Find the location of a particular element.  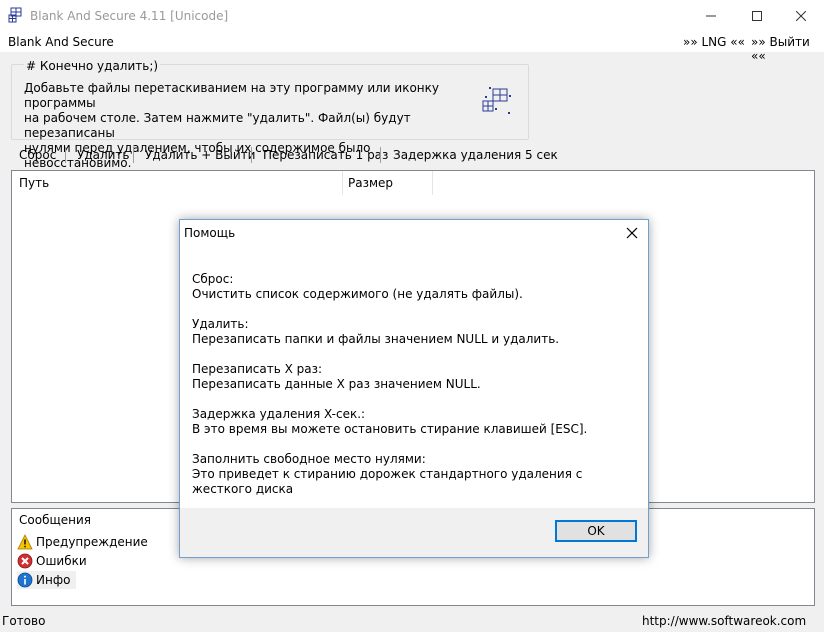

help-heading: Задержка удаления X-сек.: is located at coordinates (279, 414).